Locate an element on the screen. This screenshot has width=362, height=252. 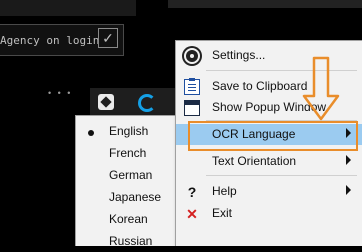
language-item-english: English is located at coordinates (126, 131).